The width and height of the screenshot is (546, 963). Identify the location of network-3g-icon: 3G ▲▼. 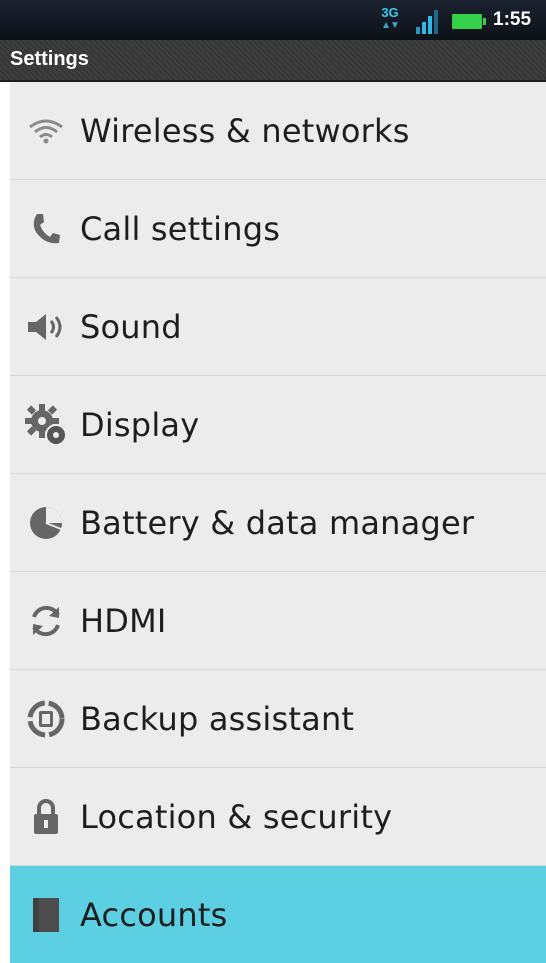
(390, 20).